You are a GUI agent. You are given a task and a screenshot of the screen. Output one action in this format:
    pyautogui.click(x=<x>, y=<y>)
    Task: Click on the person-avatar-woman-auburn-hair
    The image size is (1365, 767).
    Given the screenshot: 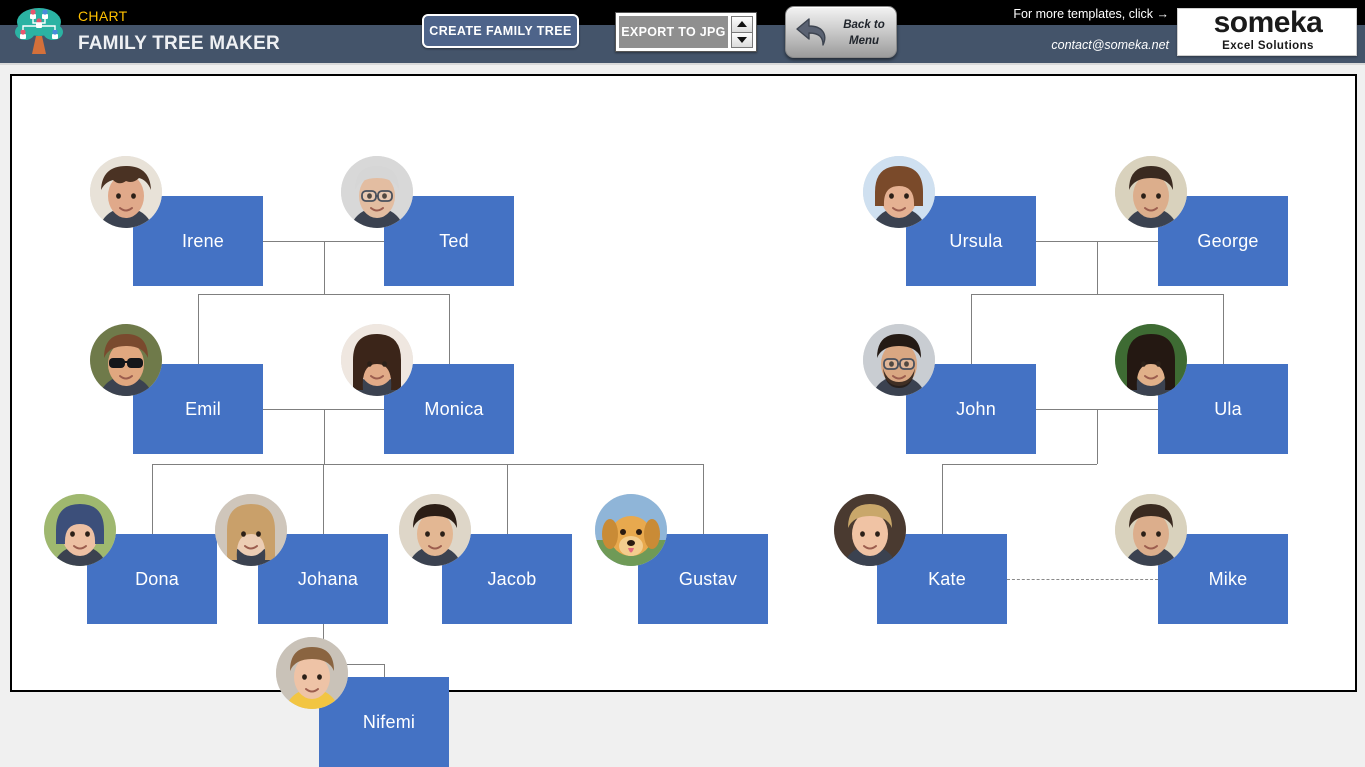 What is the action you would take?
    pyautogui.click(x=899, y=192)
    